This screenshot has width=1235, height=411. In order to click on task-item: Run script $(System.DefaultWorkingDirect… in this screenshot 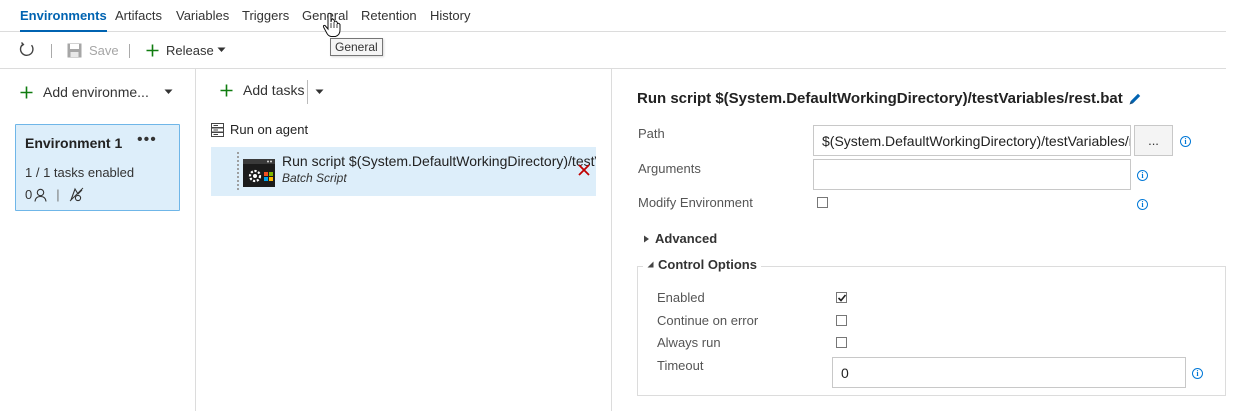, I will do `click(403, 171)`.